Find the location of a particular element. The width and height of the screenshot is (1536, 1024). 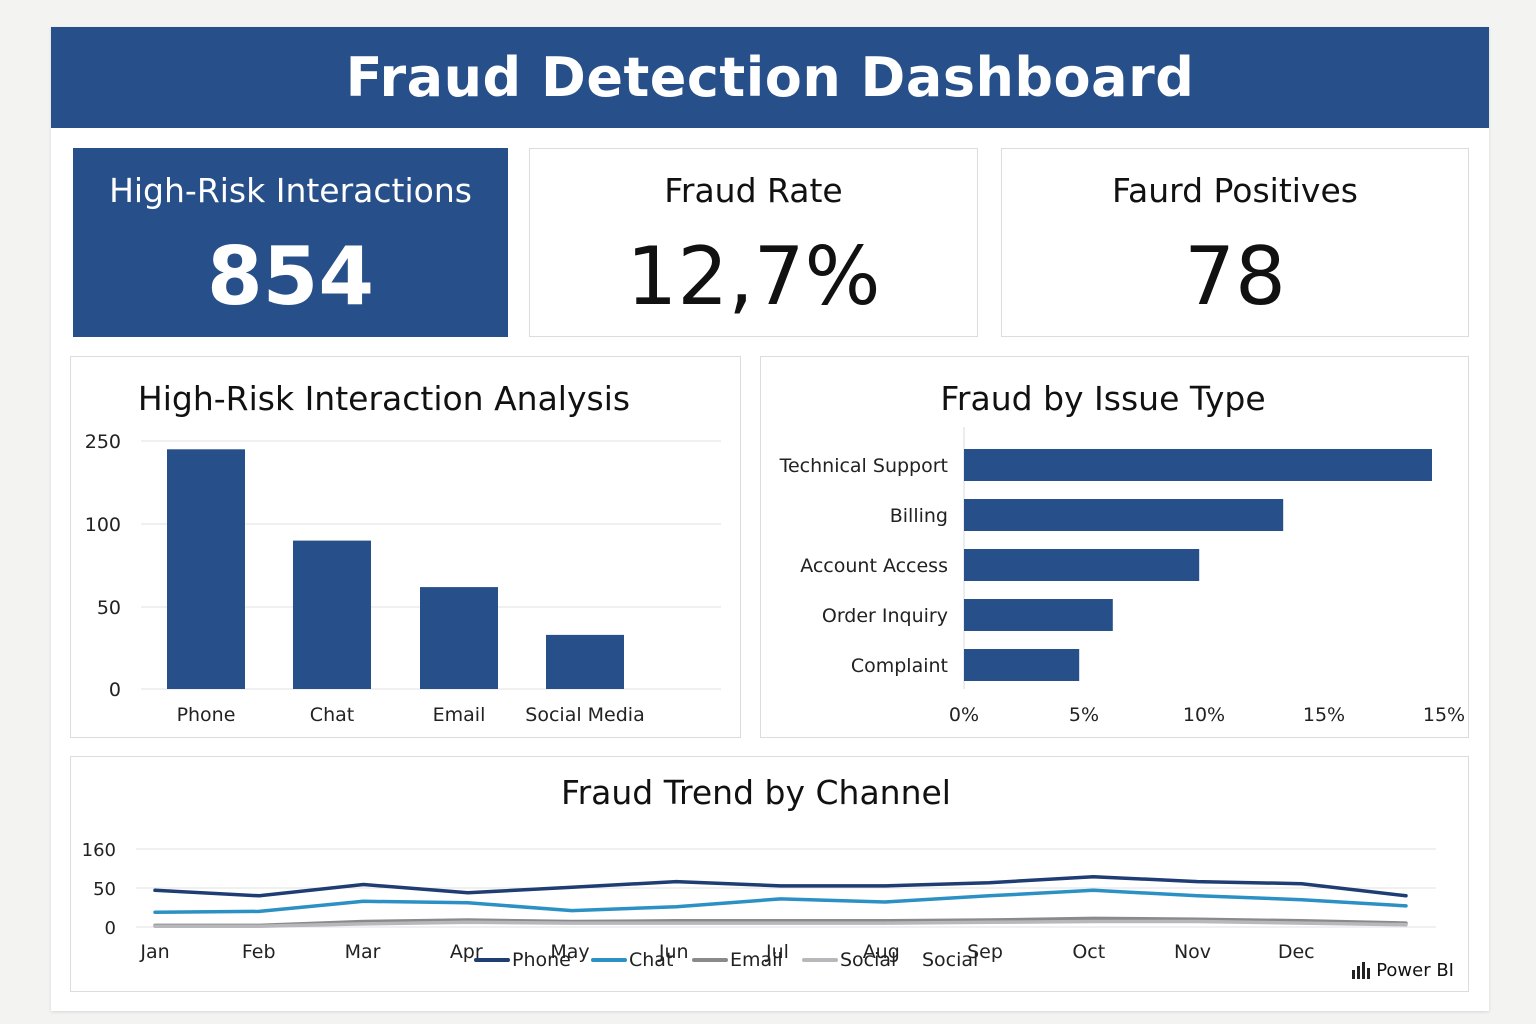

bar-social-media is located at coordinates (585, 661).